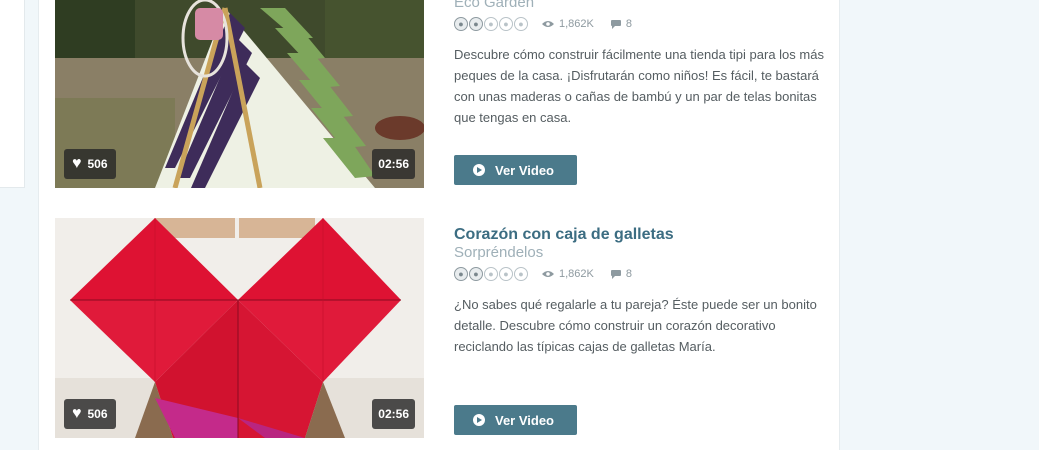 The height and width of the screenshot is (450, 1039). What do you see at coordinates (498, 252) in the screenshot?
I see `video-category: Sorpréndelos` at bounding box center [498, 252].